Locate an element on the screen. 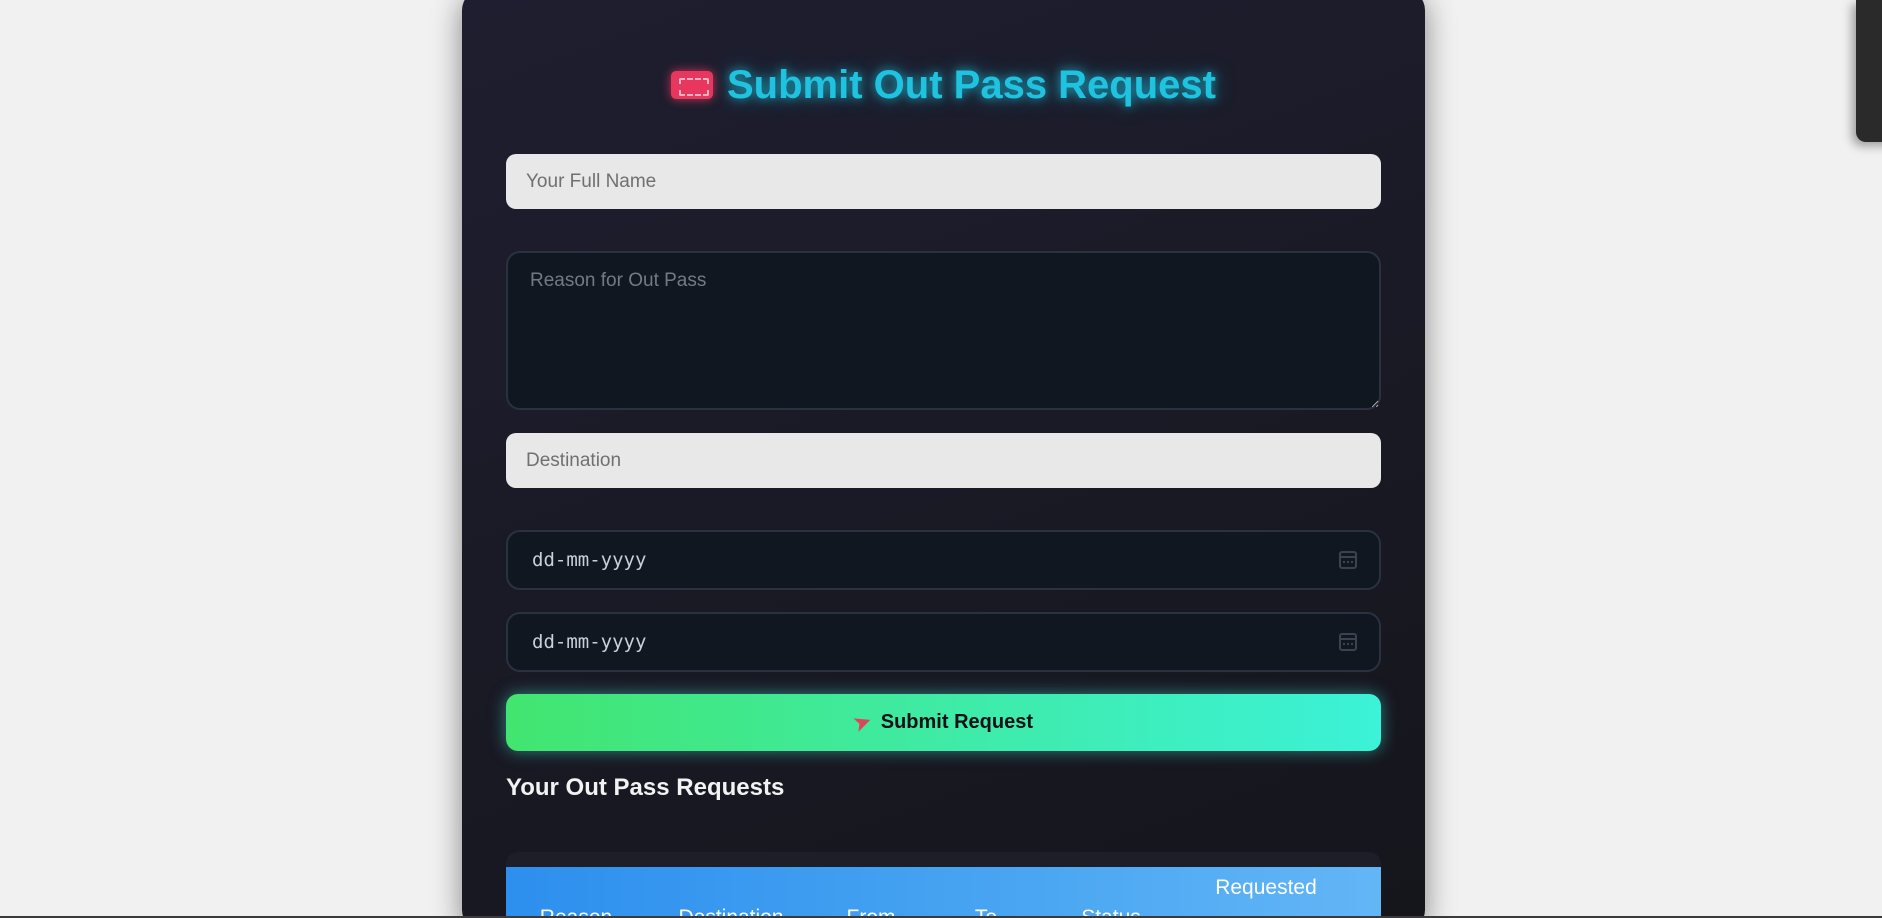 The width and height of the screenshot is (1882, 918). page-title-text: Submit Out Pass Request is located at coordinates (971, 84).